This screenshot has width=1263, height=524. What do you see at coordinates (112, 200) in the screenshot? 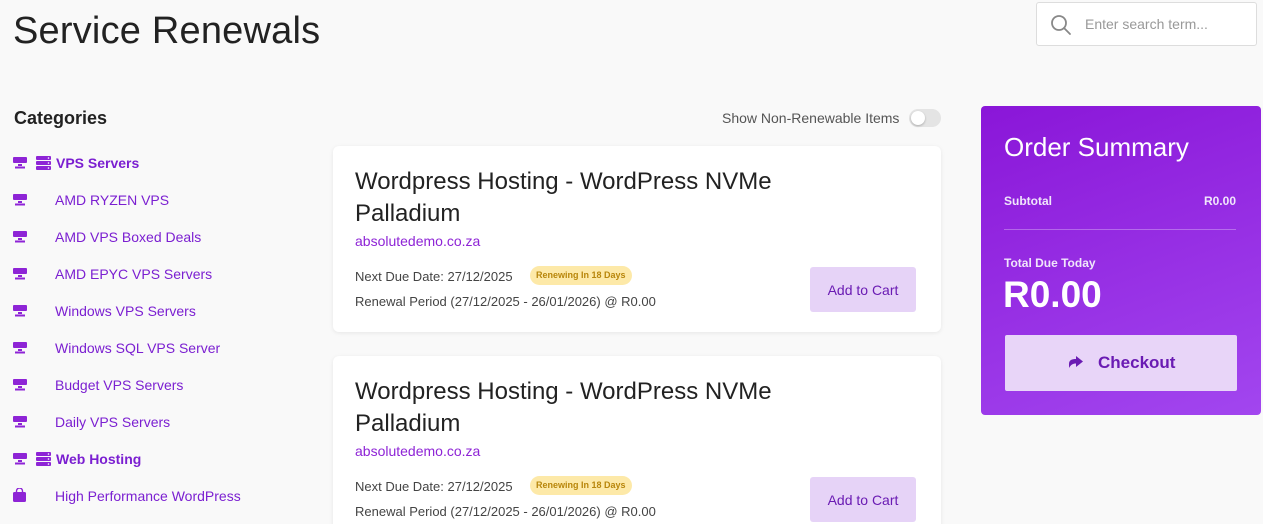
I see `category-label: AMD RYZEN VPS` at bounding box center [112, 200].